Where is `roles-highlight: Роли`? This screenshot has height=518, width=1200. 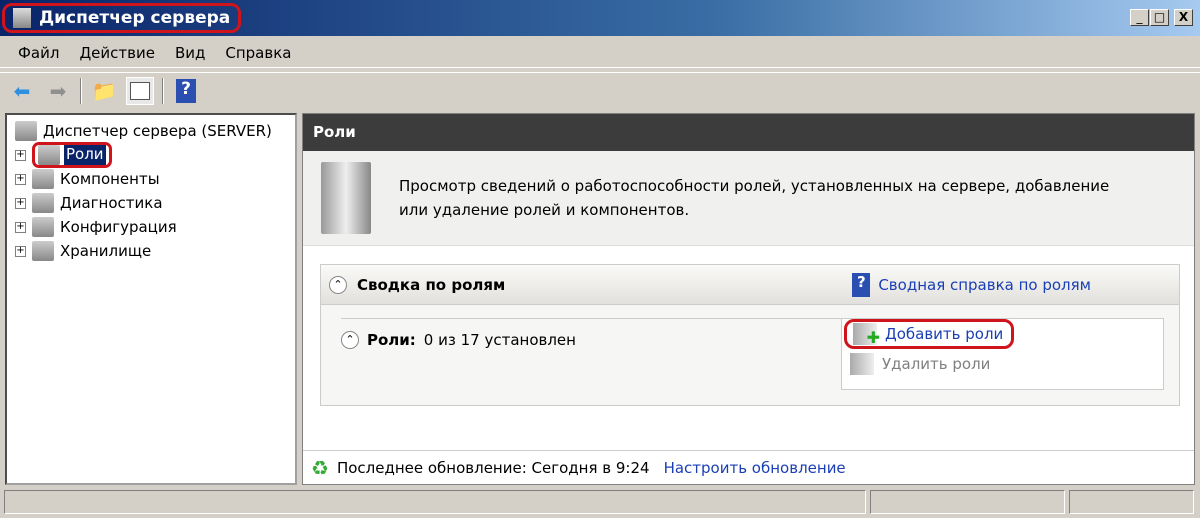
roles-highlight: Роли is located at coordinates (72, 155).